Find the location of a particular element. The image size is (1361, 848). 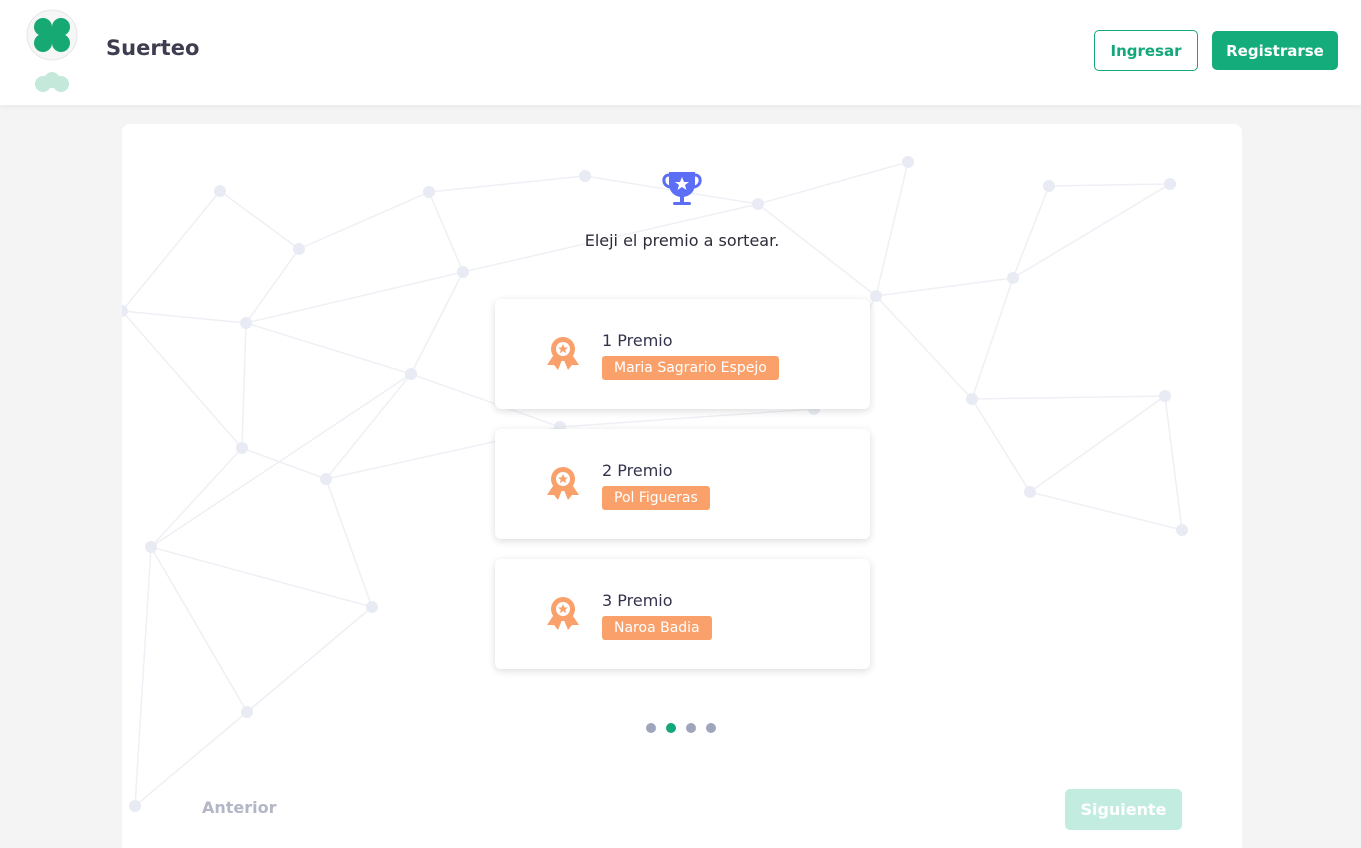

clover-logo-icon is located at coordinates (52, 51).